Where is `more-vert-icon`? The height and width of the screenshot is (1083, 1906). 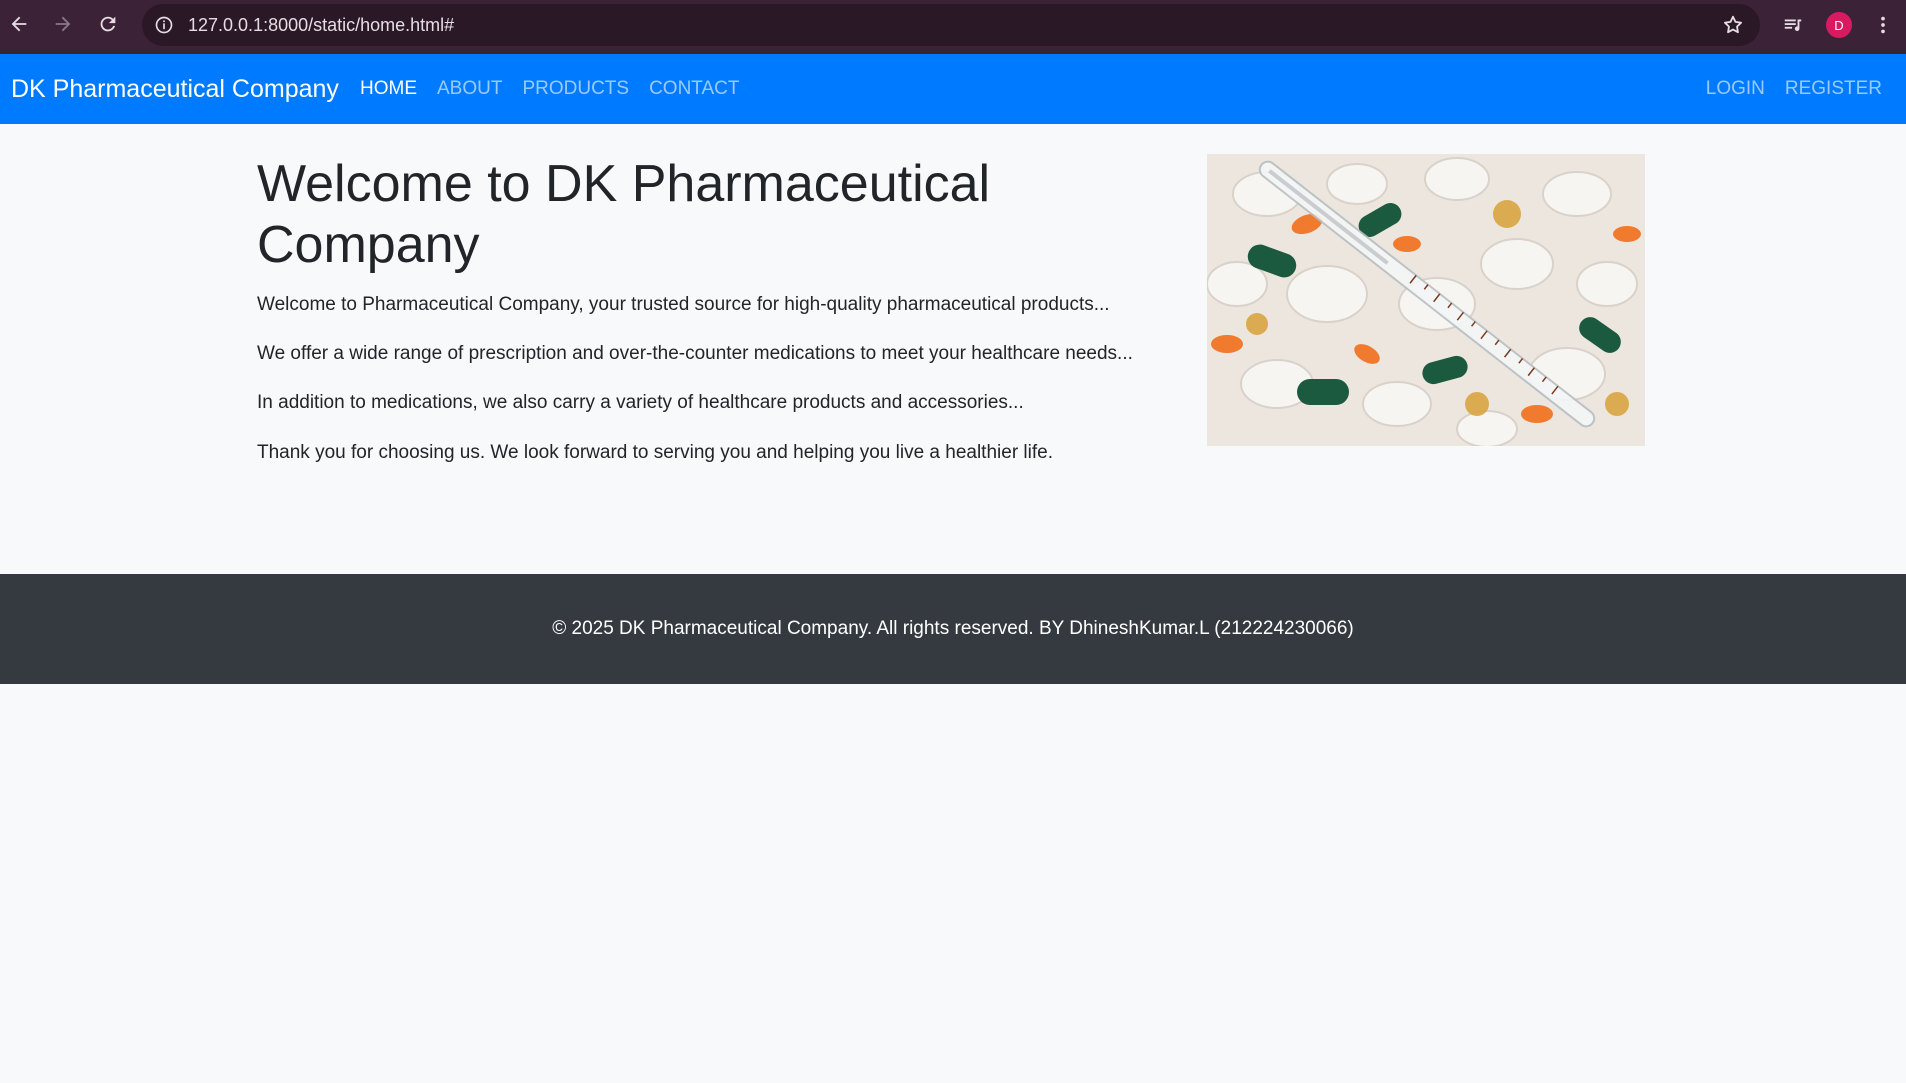
more-vert-icon is located at coordinates (1883, 25).